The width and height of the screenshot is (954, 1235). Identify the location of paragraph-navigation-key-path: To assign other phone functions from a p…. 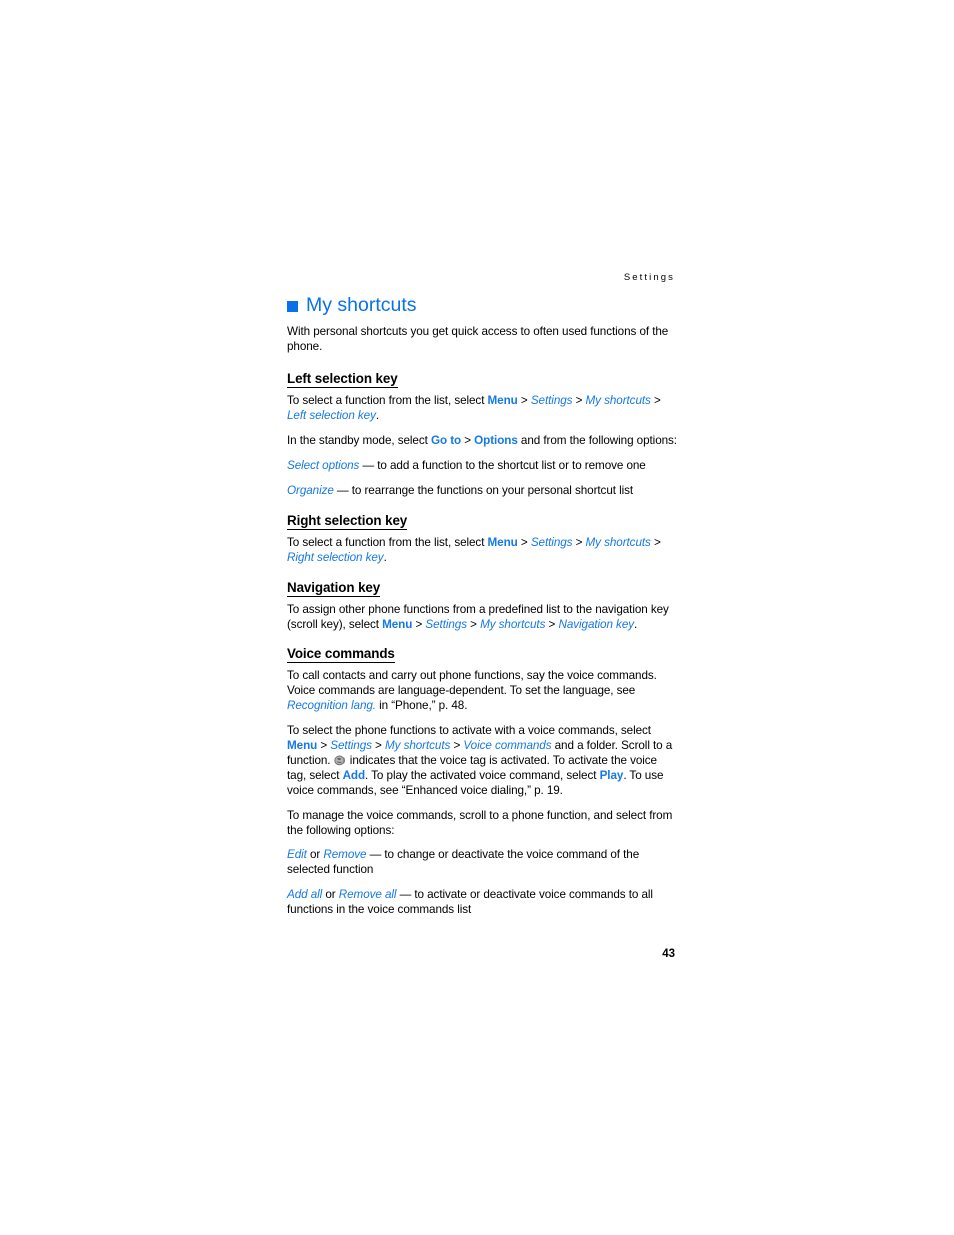
(483, 618).